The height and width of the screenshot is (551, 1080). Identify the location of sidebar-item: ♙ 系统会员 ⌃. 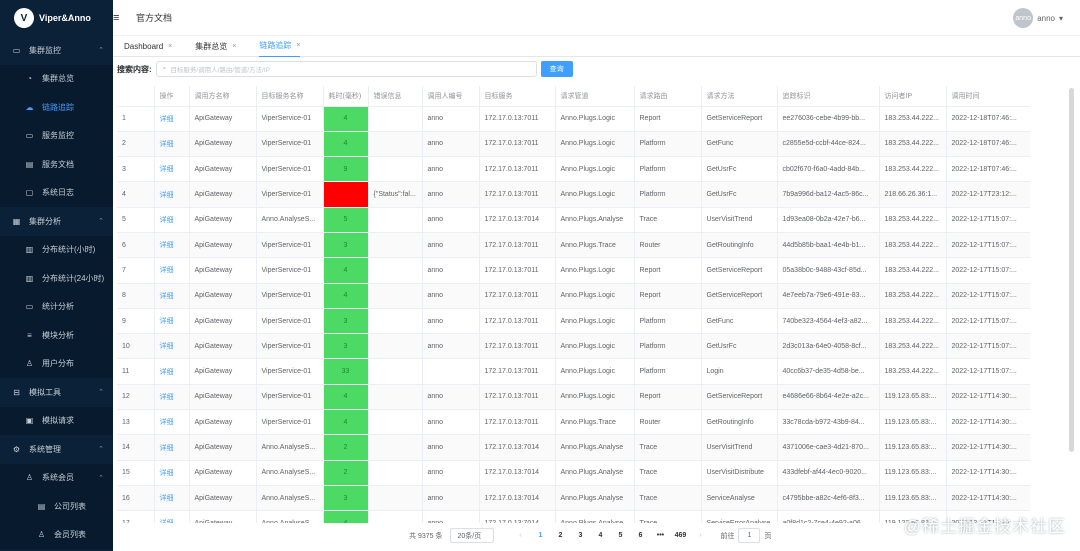
(56, 477).